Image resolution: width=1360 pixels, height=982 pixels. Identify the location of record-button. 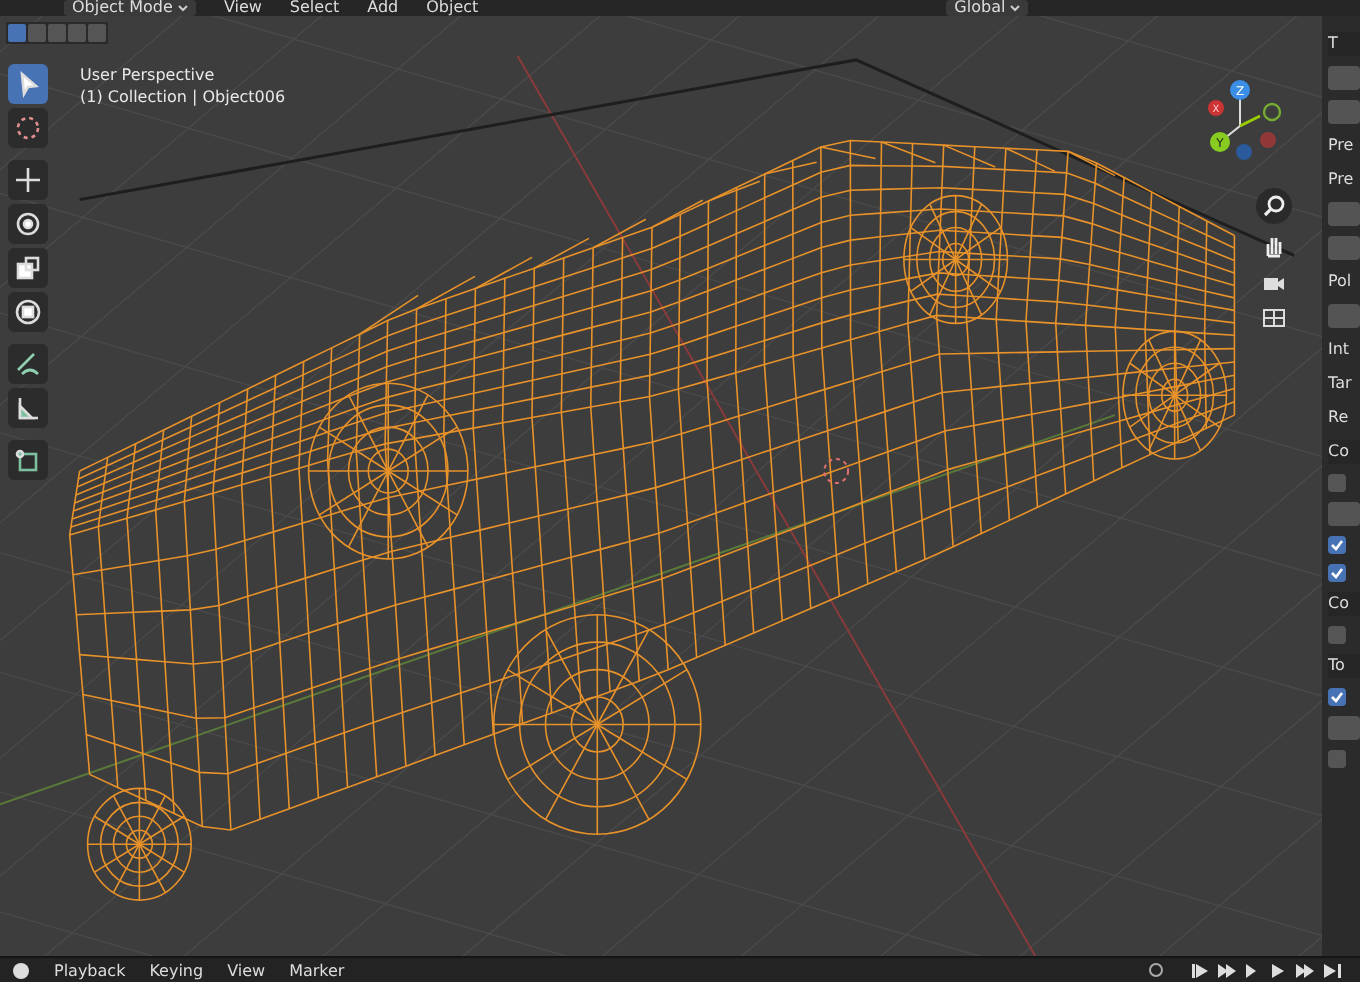
(1156, 970).